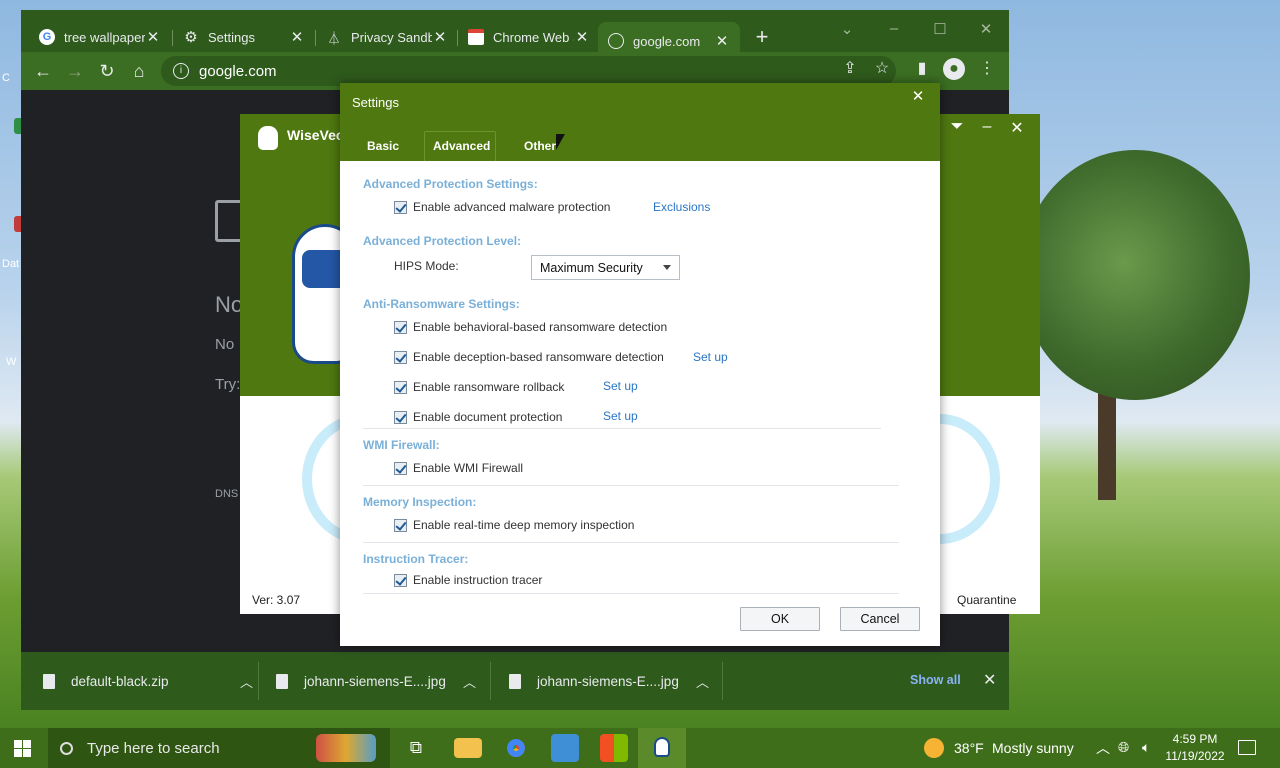  Describe the element at coordinates (667, 41) in the screenshot. I see `tab-label: google.com` at that location.